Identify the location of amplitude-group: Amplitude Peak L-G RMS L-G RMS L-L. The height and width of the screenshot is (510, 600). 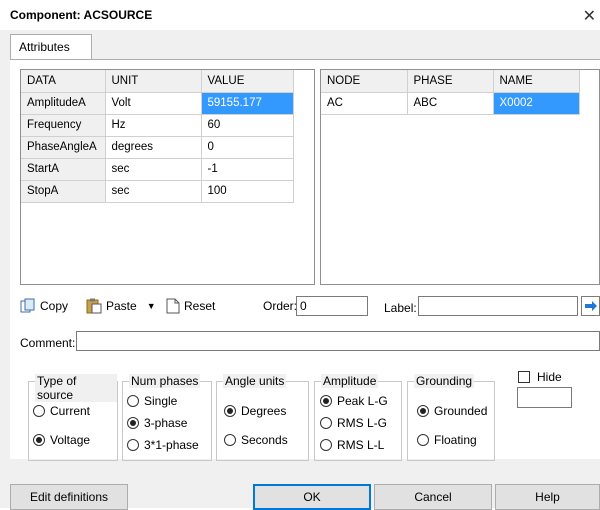
(358, 417).